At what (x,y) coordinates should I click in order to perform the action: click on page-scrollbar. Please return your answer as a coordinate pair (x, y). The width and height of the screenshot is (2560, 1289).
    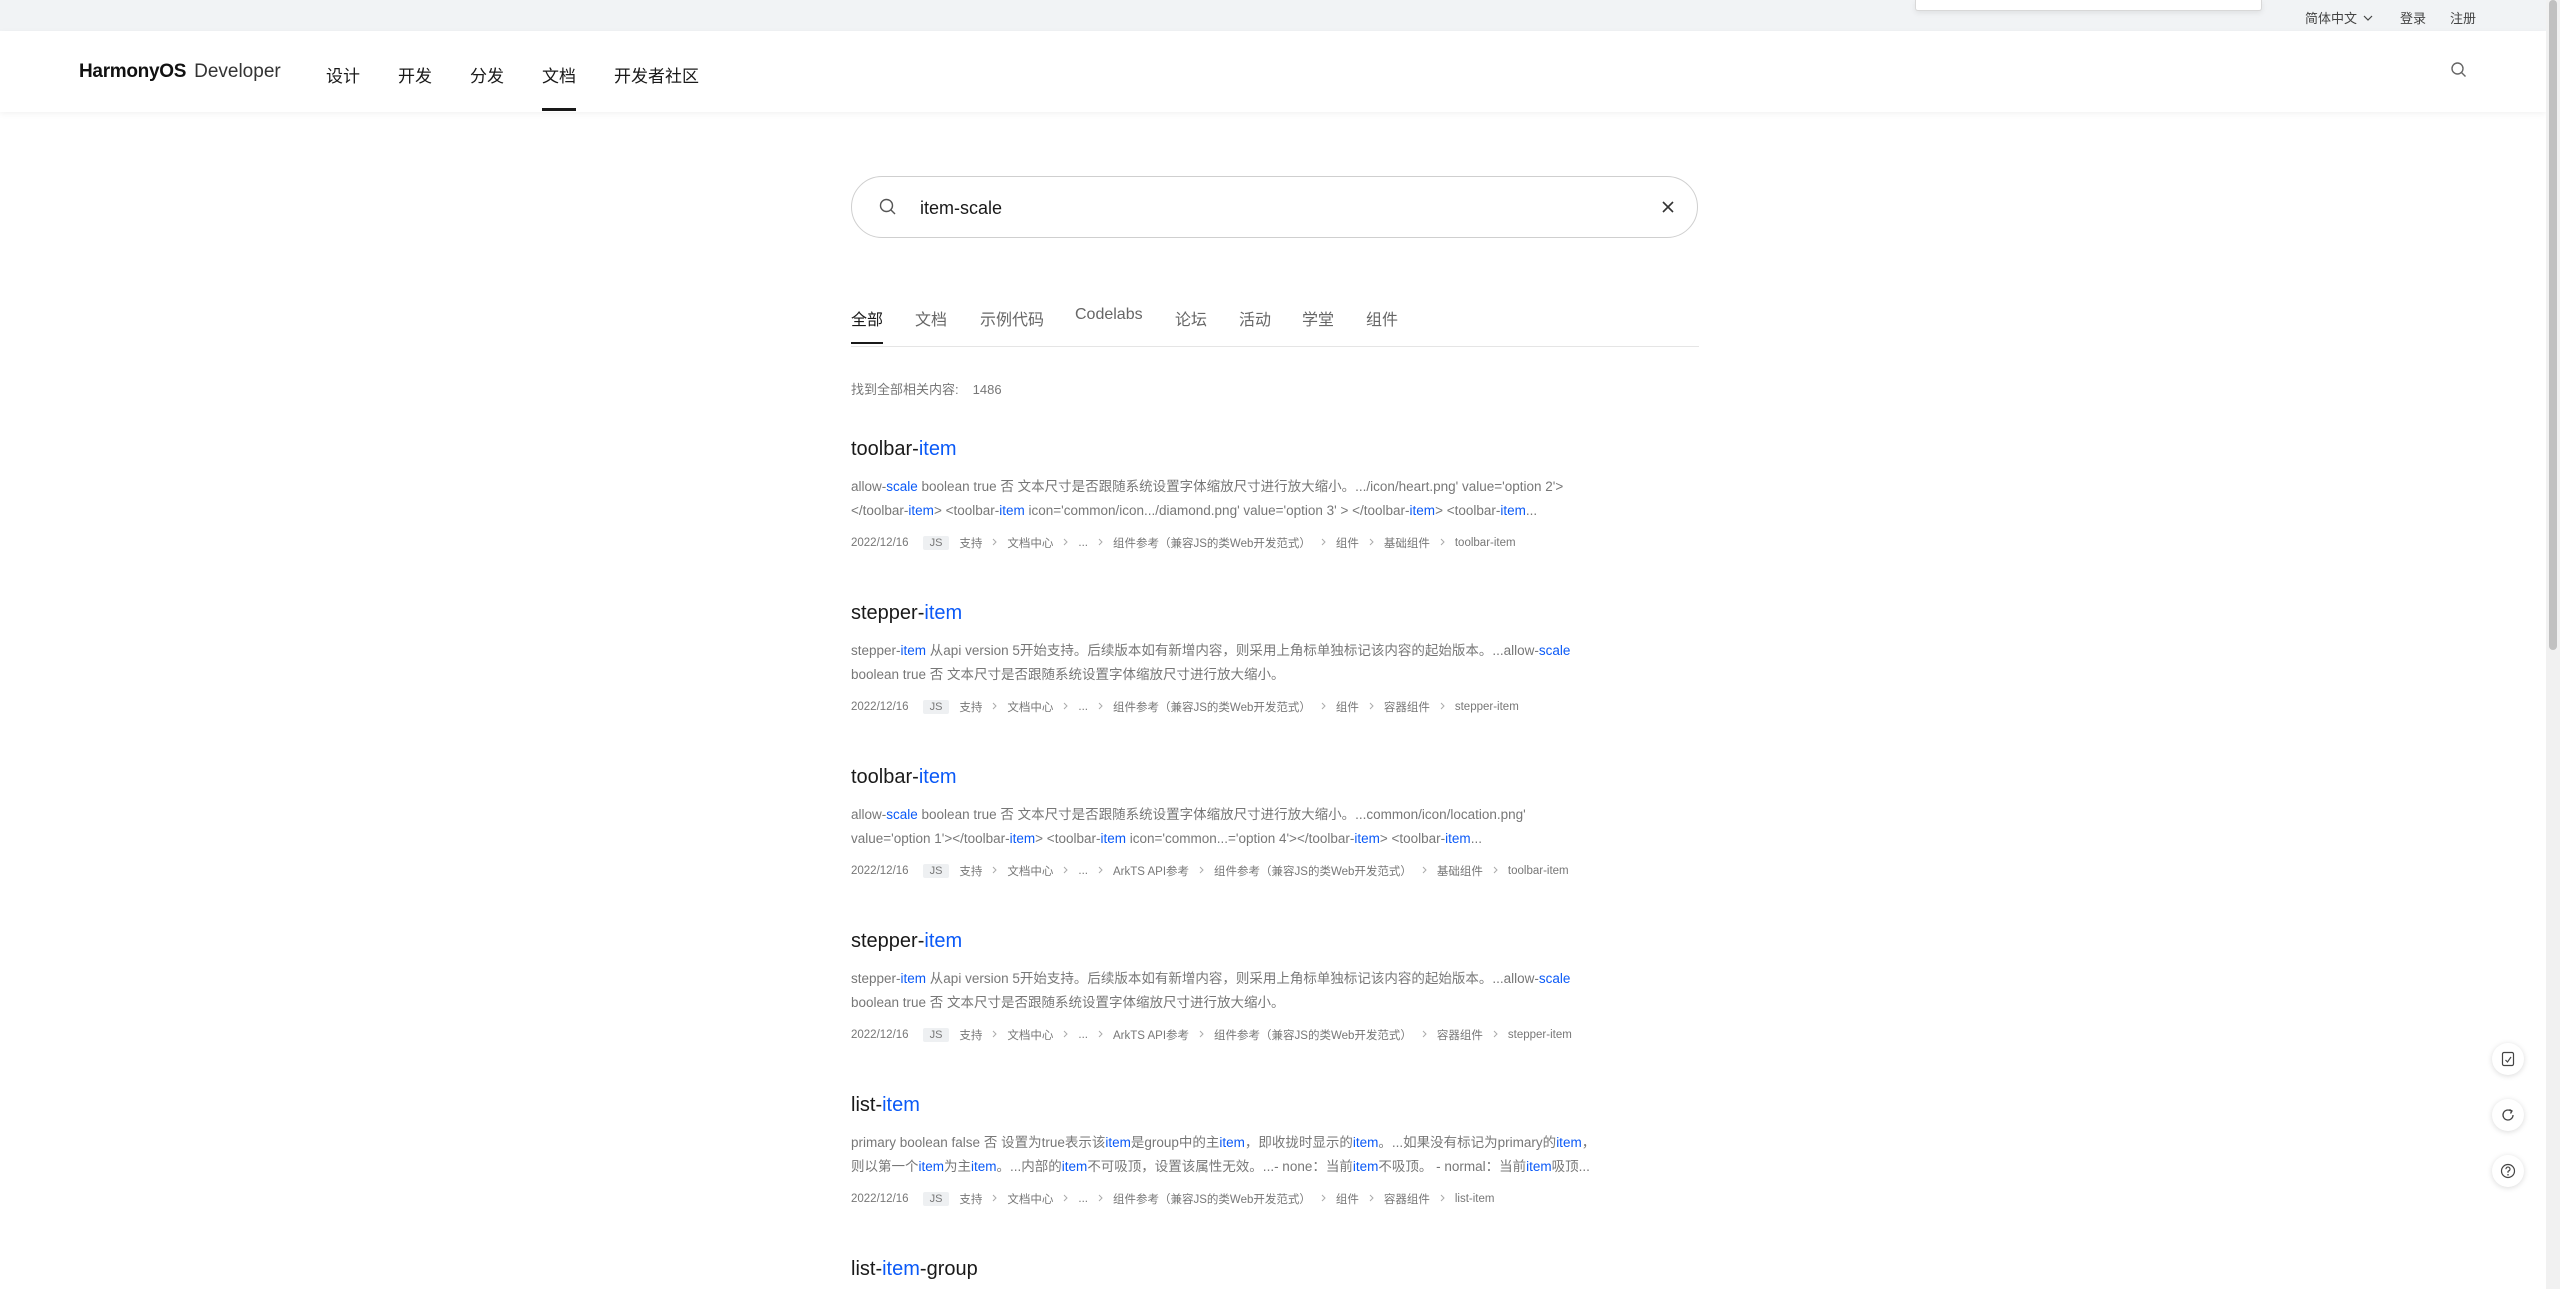
    Looking at the image, I should click on (2553, 644).